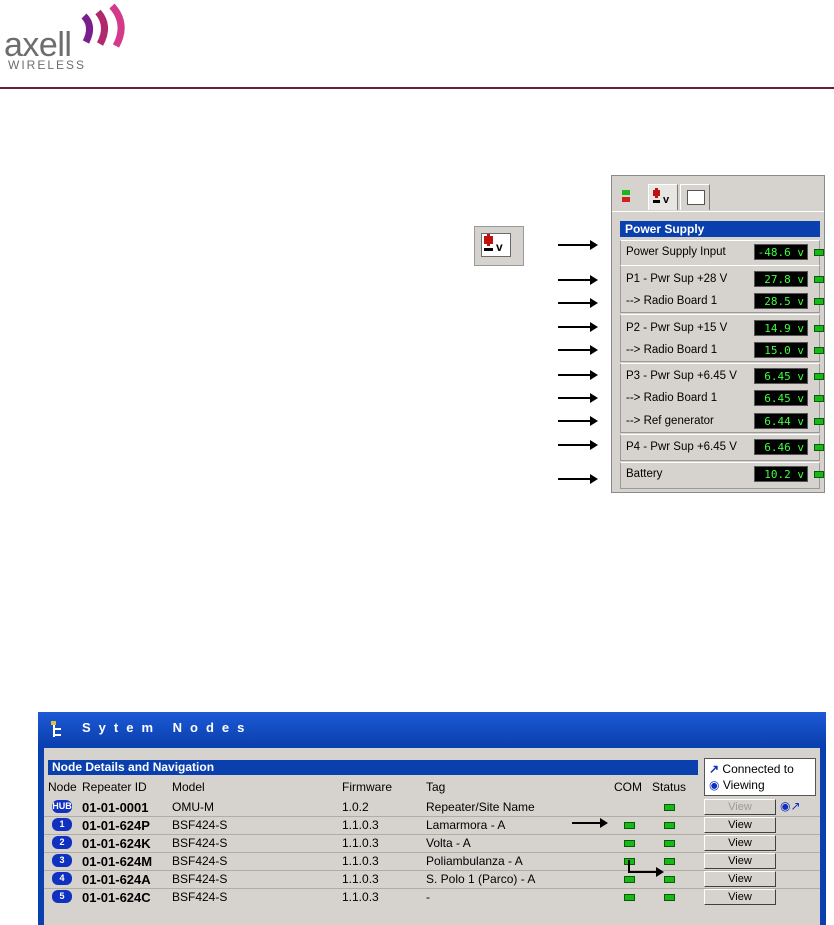 Image resolution: width=834 pixels, height=925 pixels. What do you see at coordinates (677, 328) in the screenshot?
I see `psu-row-label: P2 - Pwr Sup +15 V` at bounding box center [677, 328].